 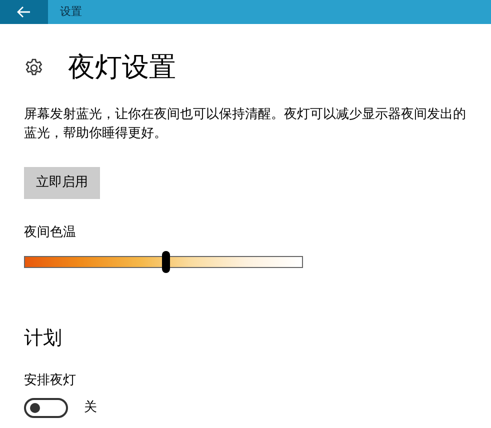 What do you see at coordinates (122, 67) in the screenshot?
I see `page-heading: 夜灯设置` at bounding box center [122, 67].